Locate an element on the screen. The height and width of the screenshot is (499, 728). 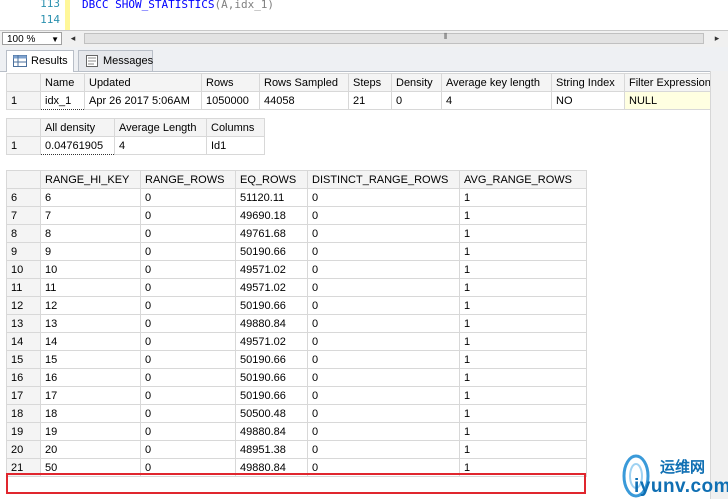
column-header: All density is located at coordinates (77, 127).